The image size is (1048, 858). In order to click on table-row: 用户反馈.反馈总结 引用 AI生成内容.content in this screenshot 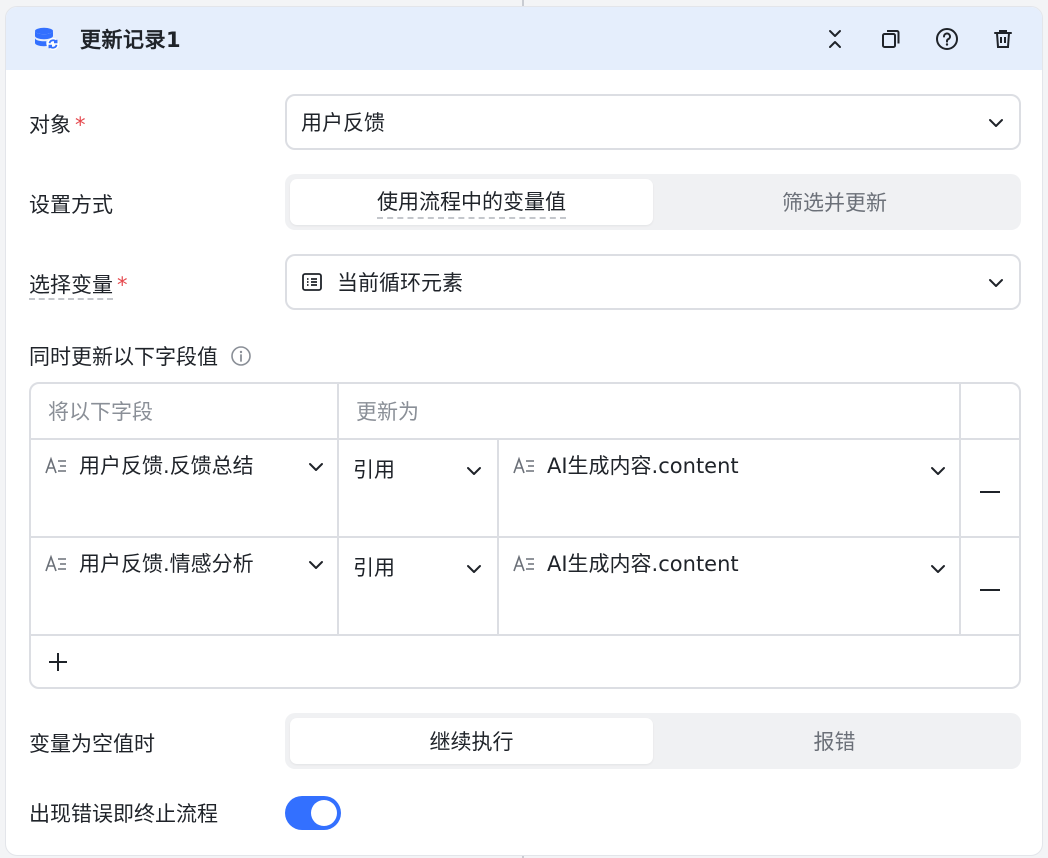, I will do `click(525, 489)`.